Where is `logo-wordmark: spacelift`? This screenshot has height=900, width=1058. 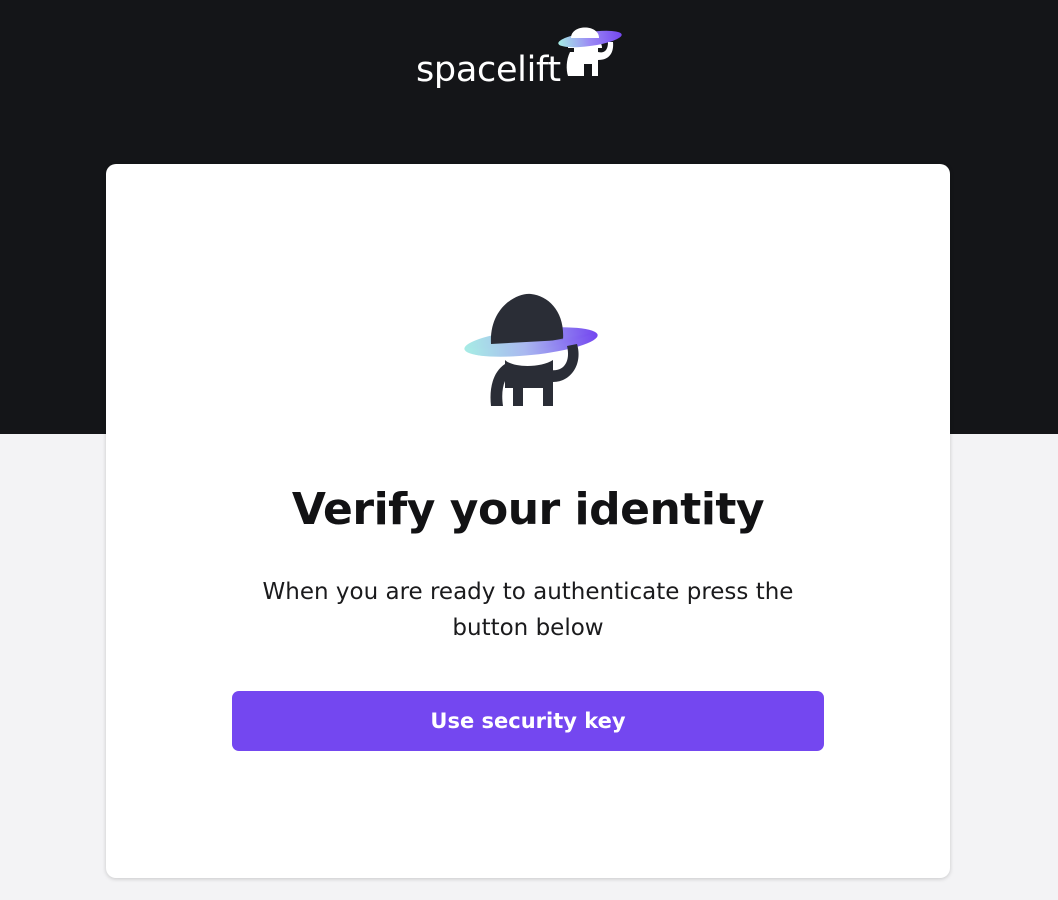
logo-wordmark: spacelift is located at coordinates (488, 70).